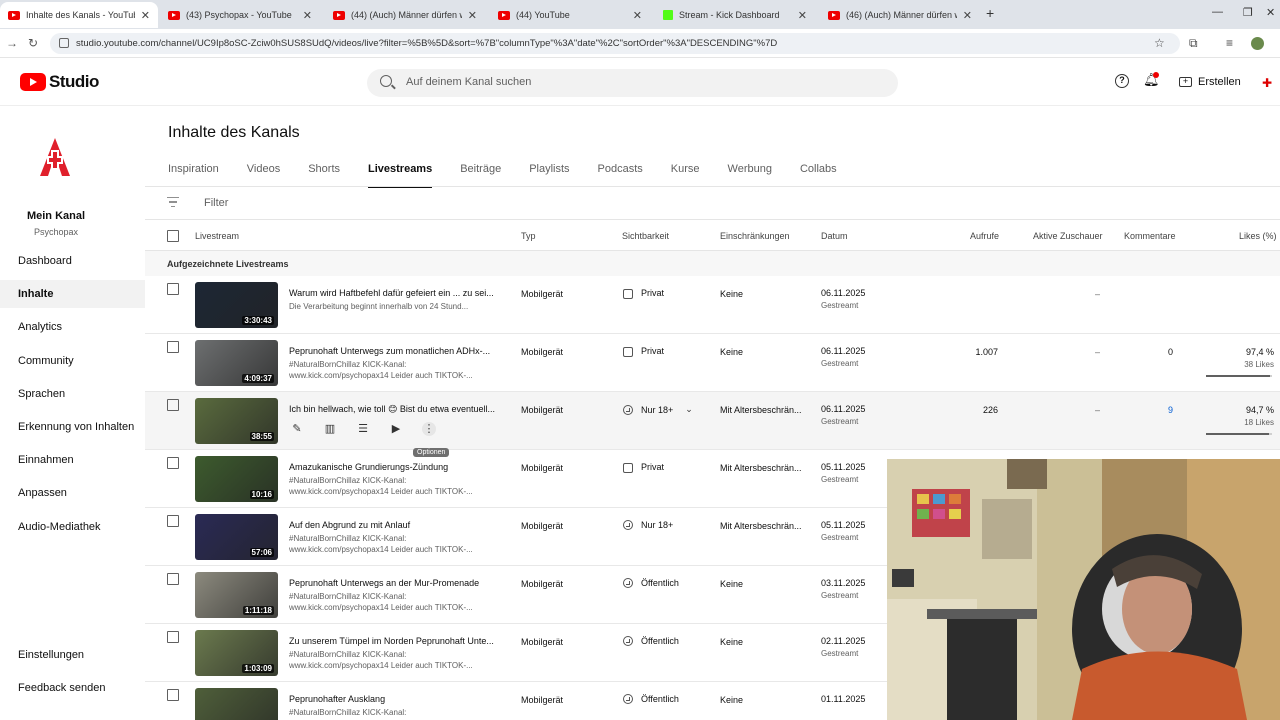 The height and width of the screenshot is (720, 1280). I want to click on comments-cell: 9, so click(1170, 410).